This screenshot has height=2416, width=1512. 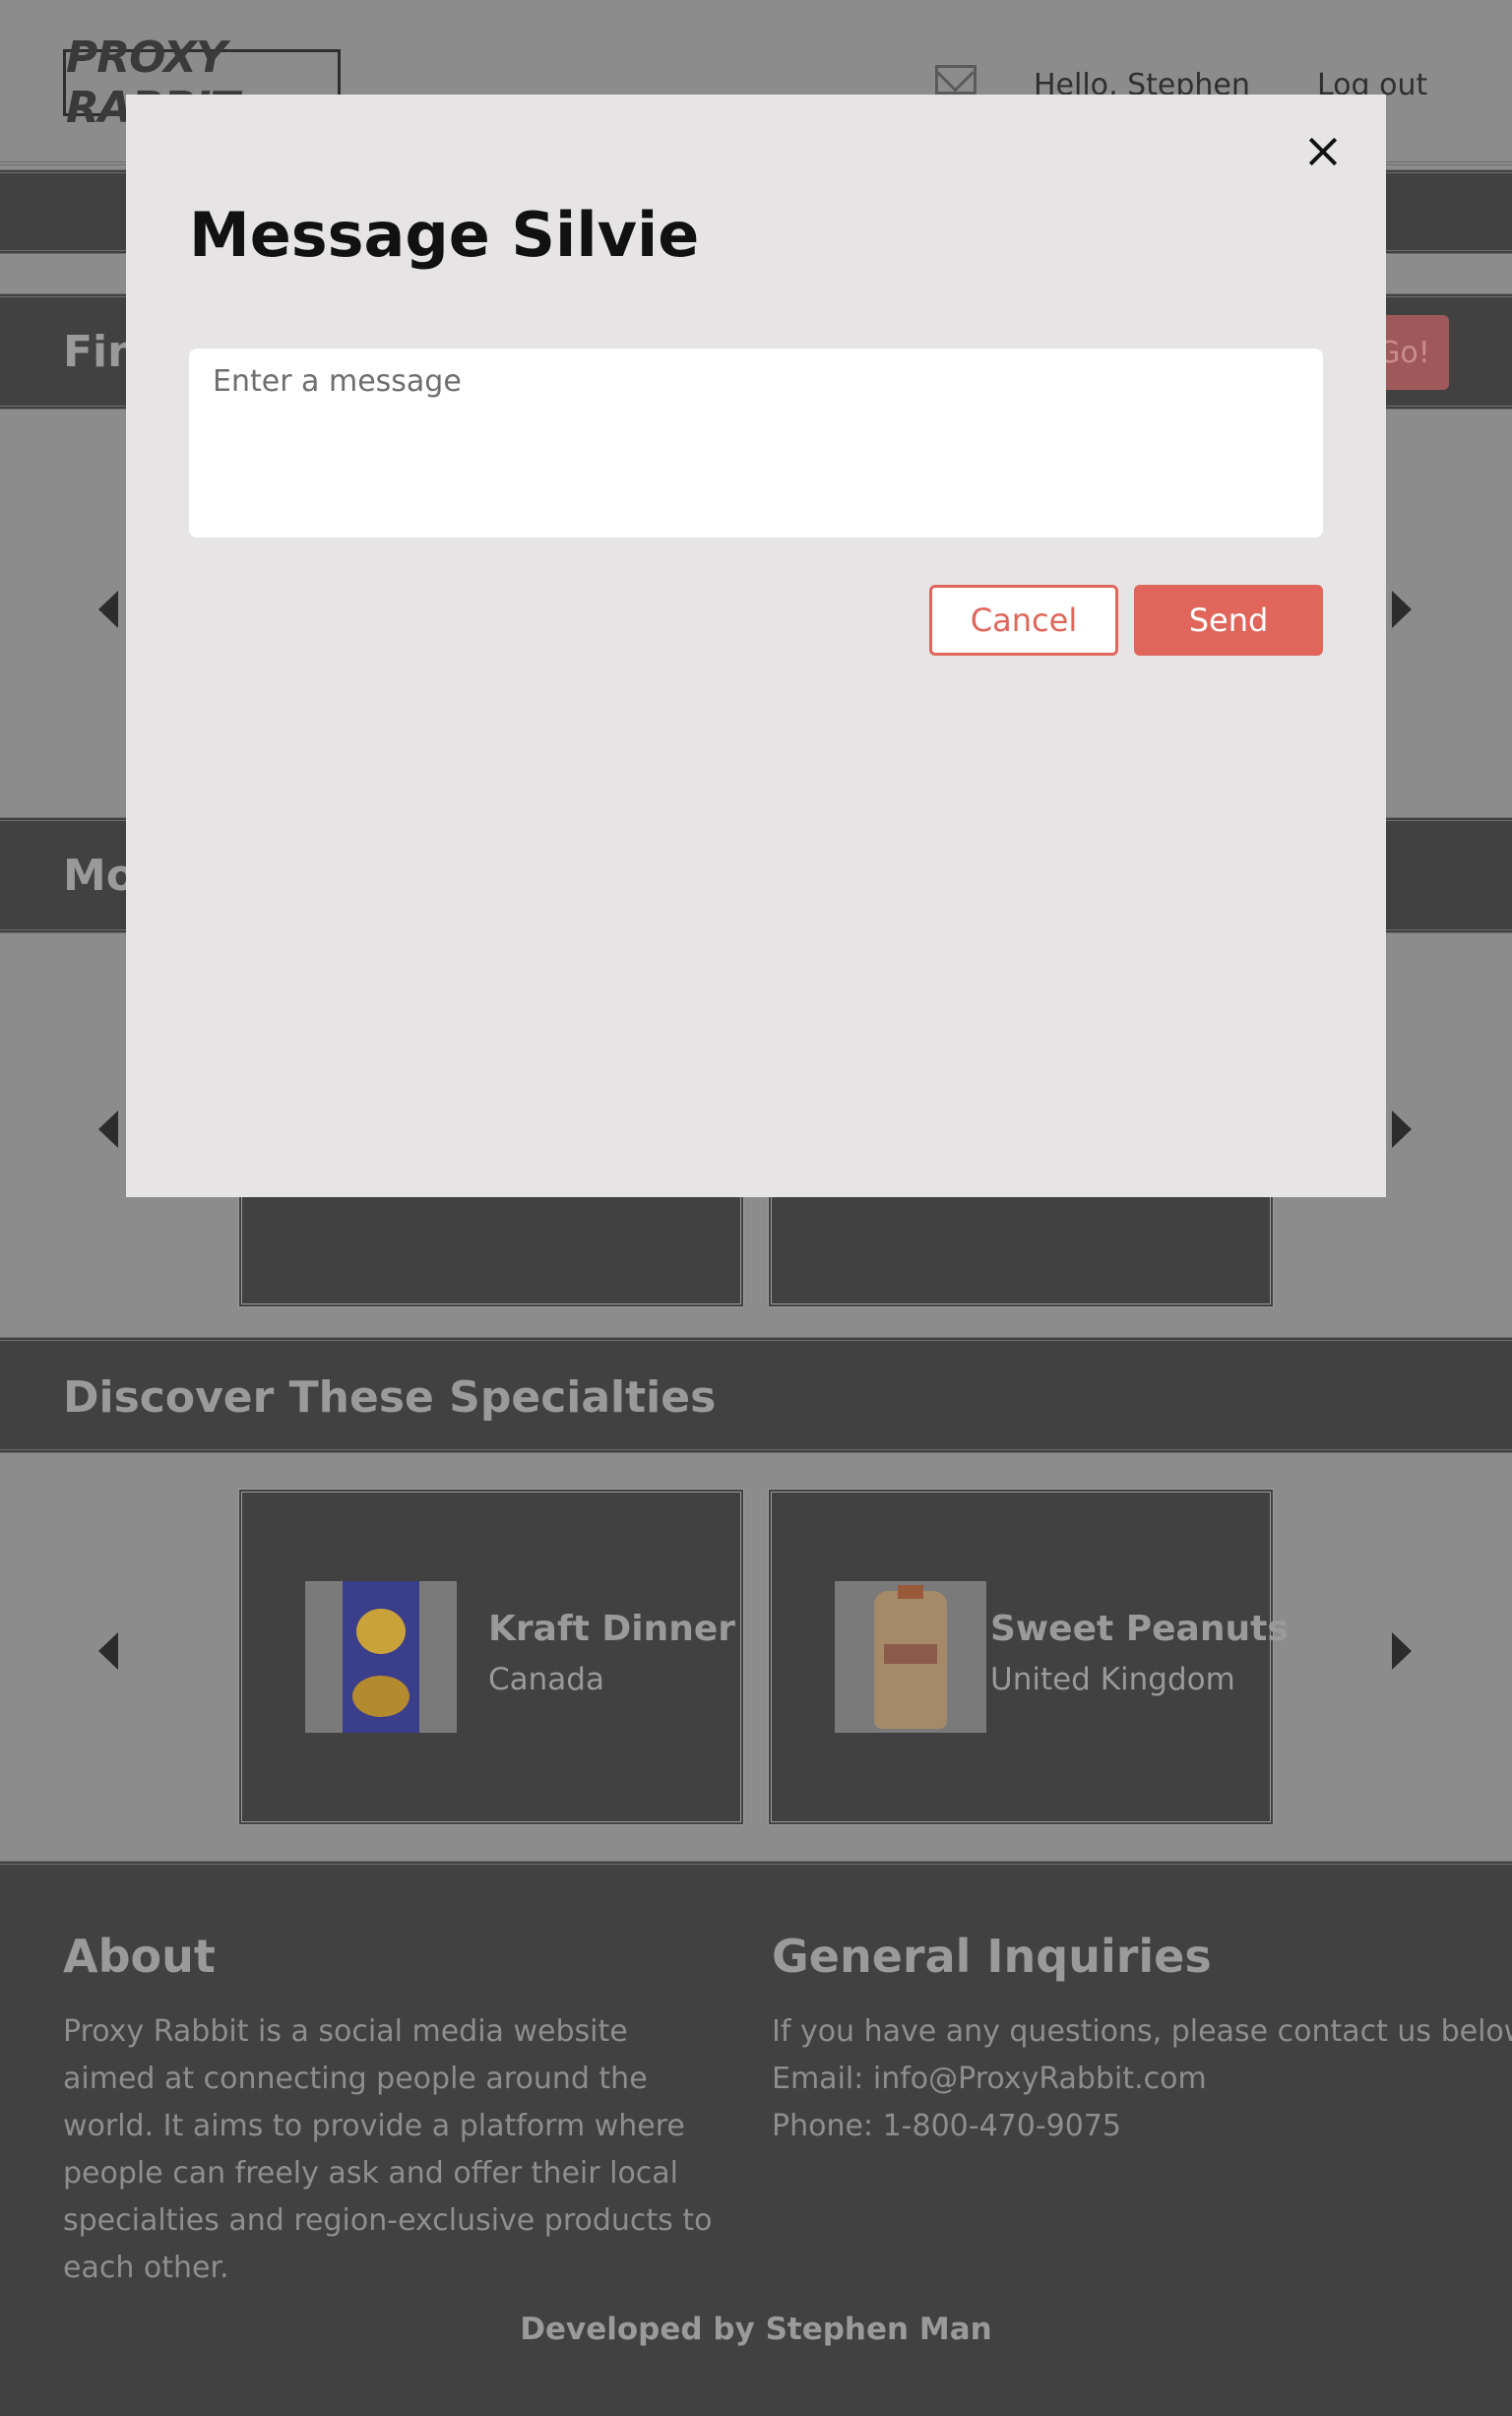 What do you see at coordinates (947, 2126) in the screenshot?
I see `inquiries-phone: Phone: 1-800-470-9075` at bounding box center [947, 2126].